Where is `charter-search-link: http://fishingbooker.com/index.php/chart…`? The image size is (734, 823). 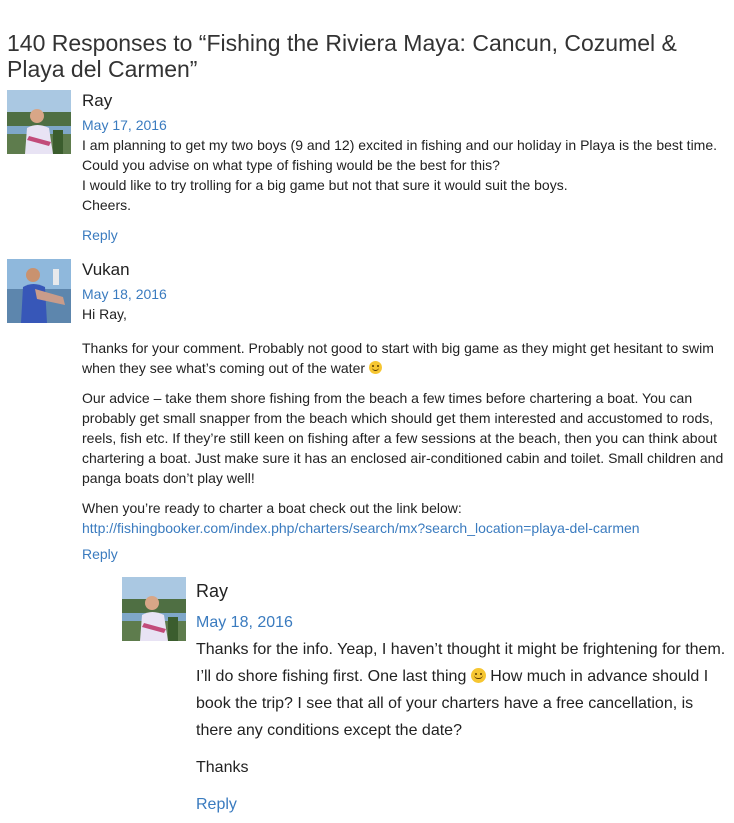
charter-search-link: http://fishingbooker.com/index.php/chart… is located at coordinates (361, 528).